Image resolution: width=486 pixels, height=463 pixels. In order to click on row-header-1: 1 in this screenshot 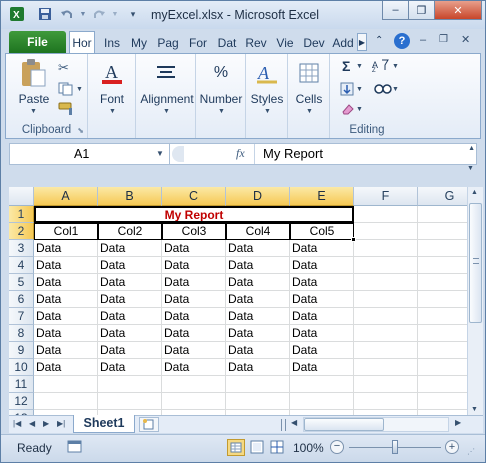, I will do `click(21, 214)`.